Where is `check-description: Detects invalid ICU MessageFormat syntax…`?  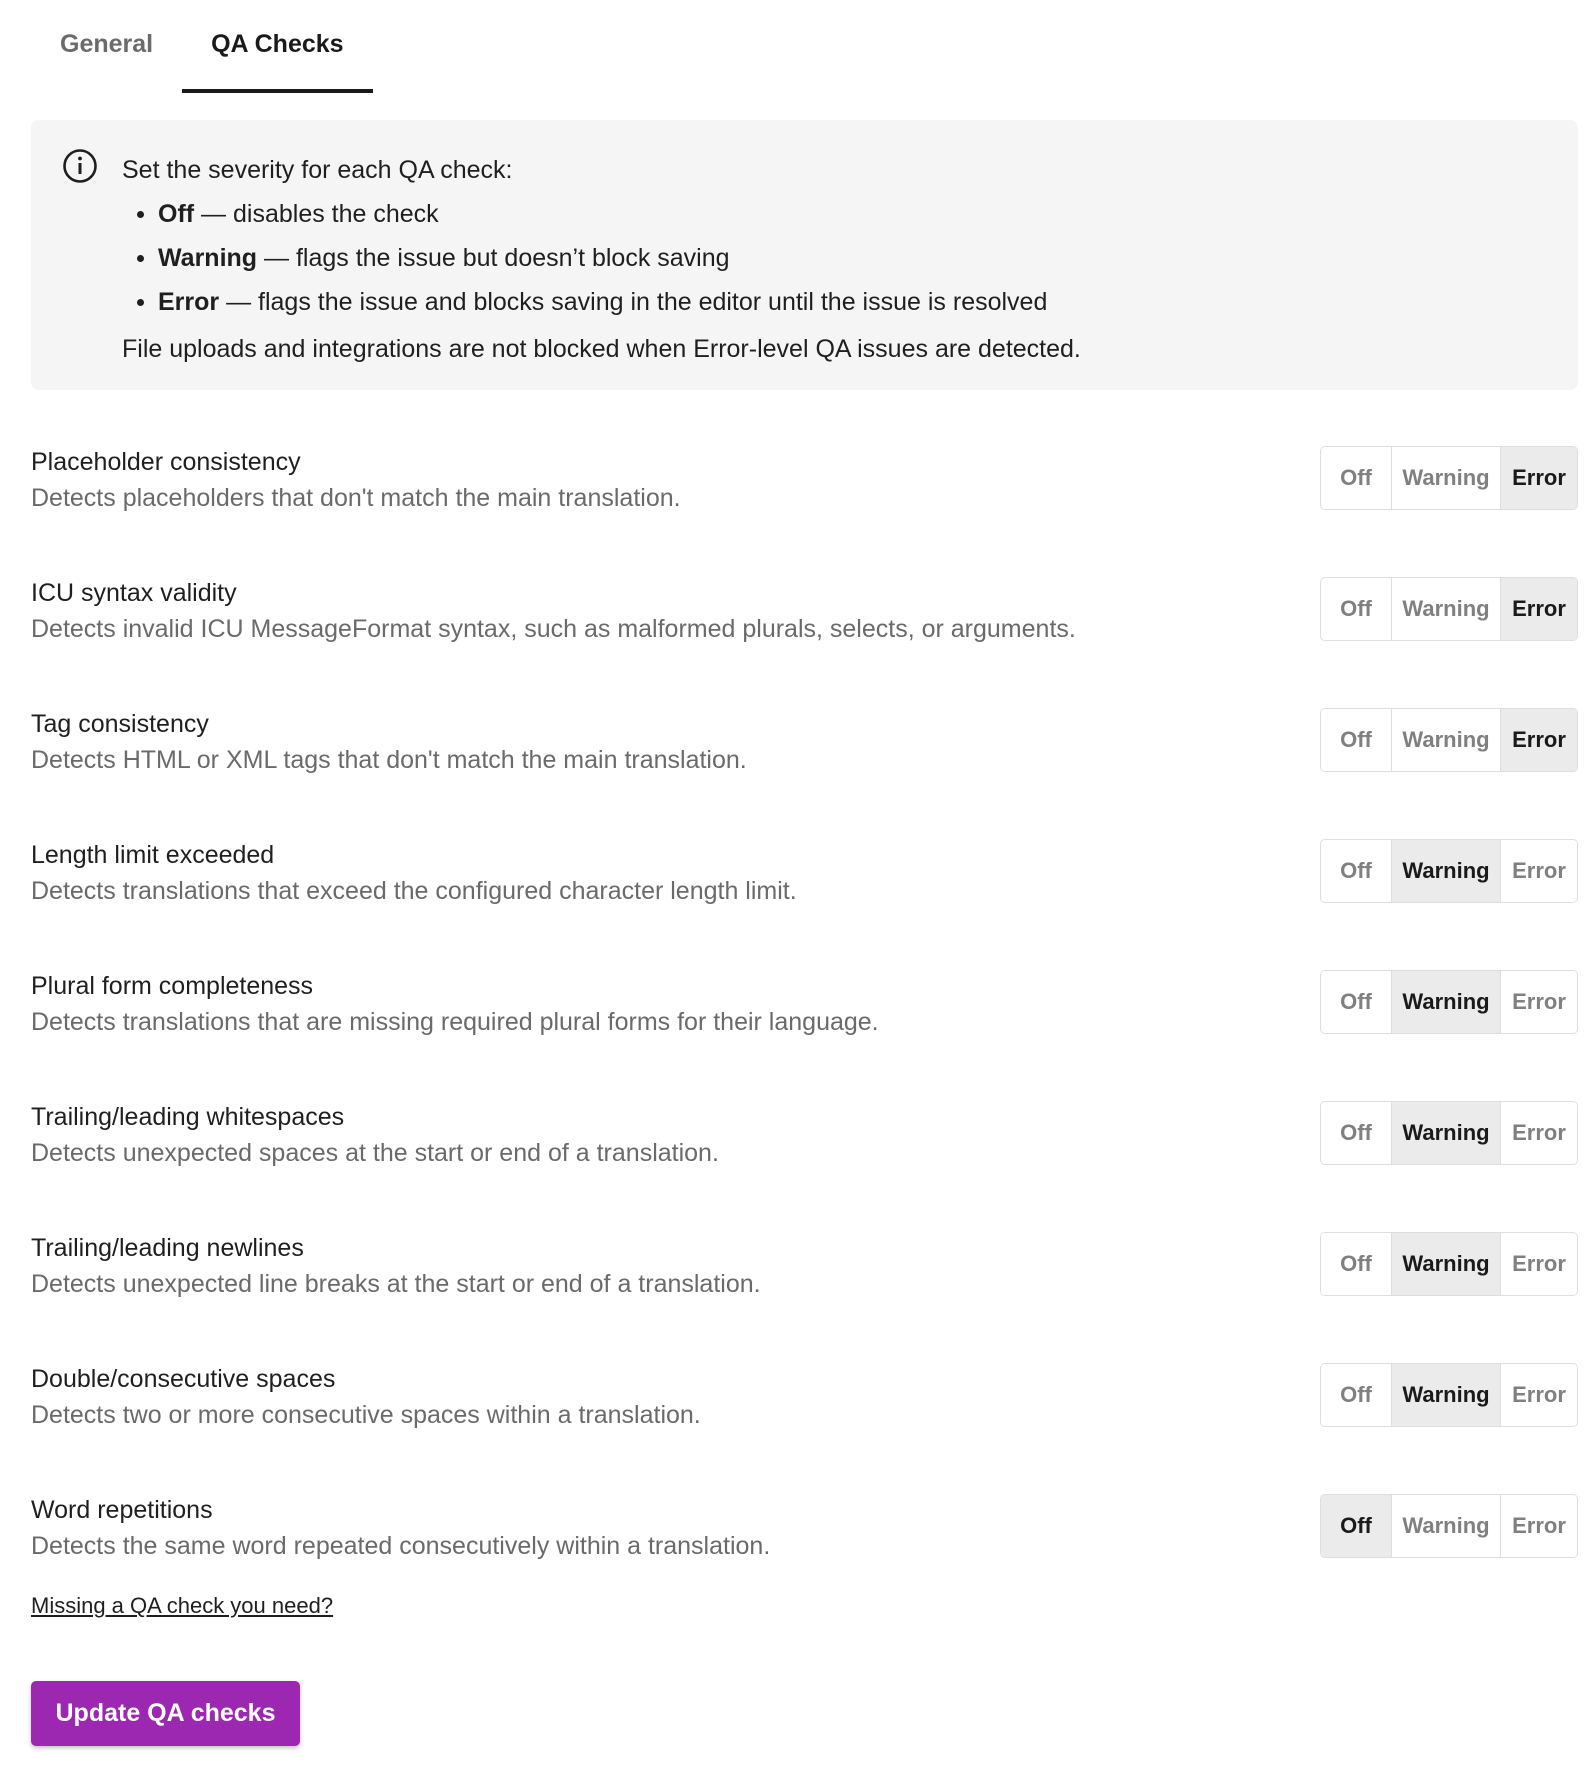 check-description: Detects invalid ICU MessageFormat syntax… is located at coordinates (553, 629).